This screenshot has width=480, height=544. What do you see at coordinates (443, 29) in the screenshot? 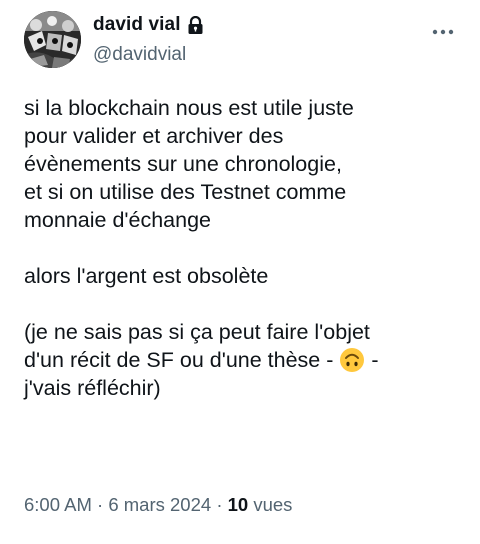
I see `more-horizontal-icon` at bounding box center [443, 29].